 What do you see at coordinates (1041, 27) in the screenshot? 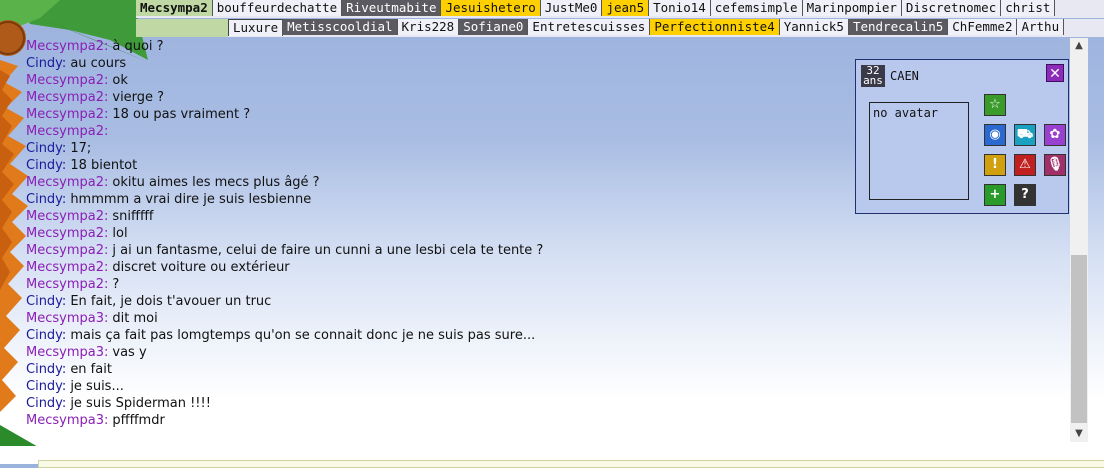
I see `tab-arthu: Arthu` at bounding box center [1041, 27].